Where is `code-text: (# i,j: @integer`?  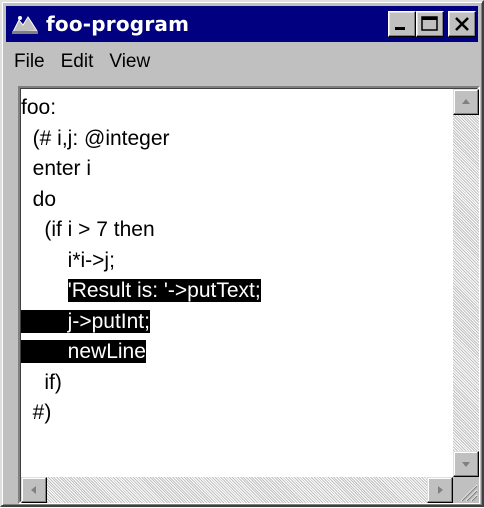 code-text: (# i,j: @integer is located at coordinates (95, 138).